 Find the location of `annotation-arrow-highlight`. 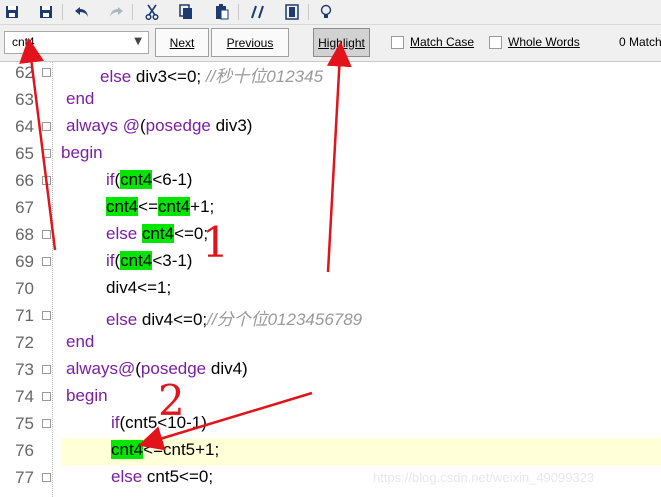

annotation-arrow-highlight is located at coordinates (339, 157).